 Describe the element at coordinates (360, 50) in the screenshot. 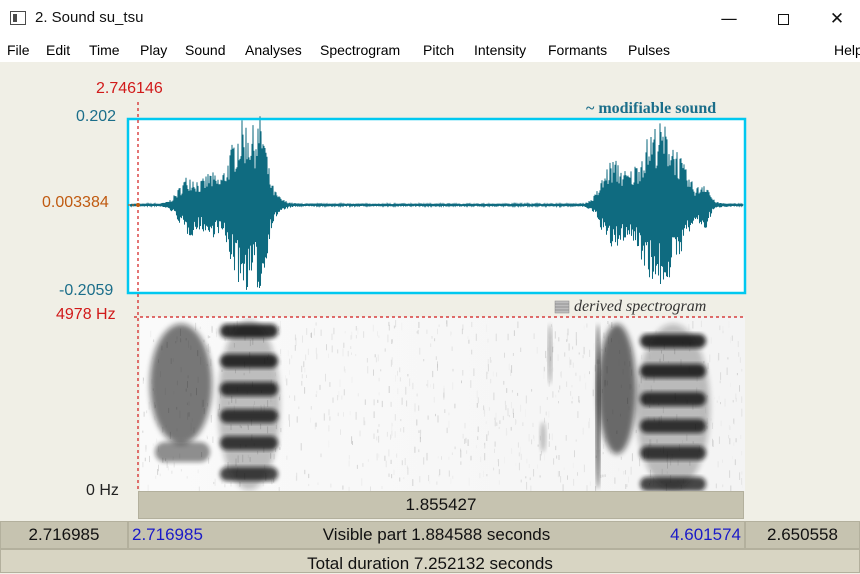

I see `menu-spectrogram: Spectrogram` at that location.